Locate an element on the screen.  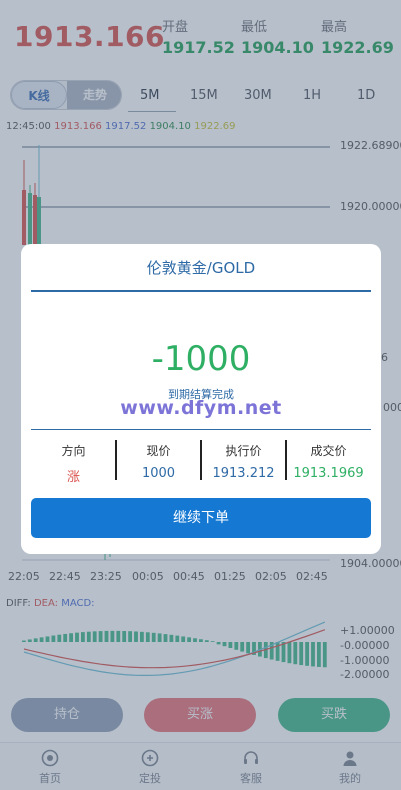
direction-header: 方向 is located at coordinates (73, 451).